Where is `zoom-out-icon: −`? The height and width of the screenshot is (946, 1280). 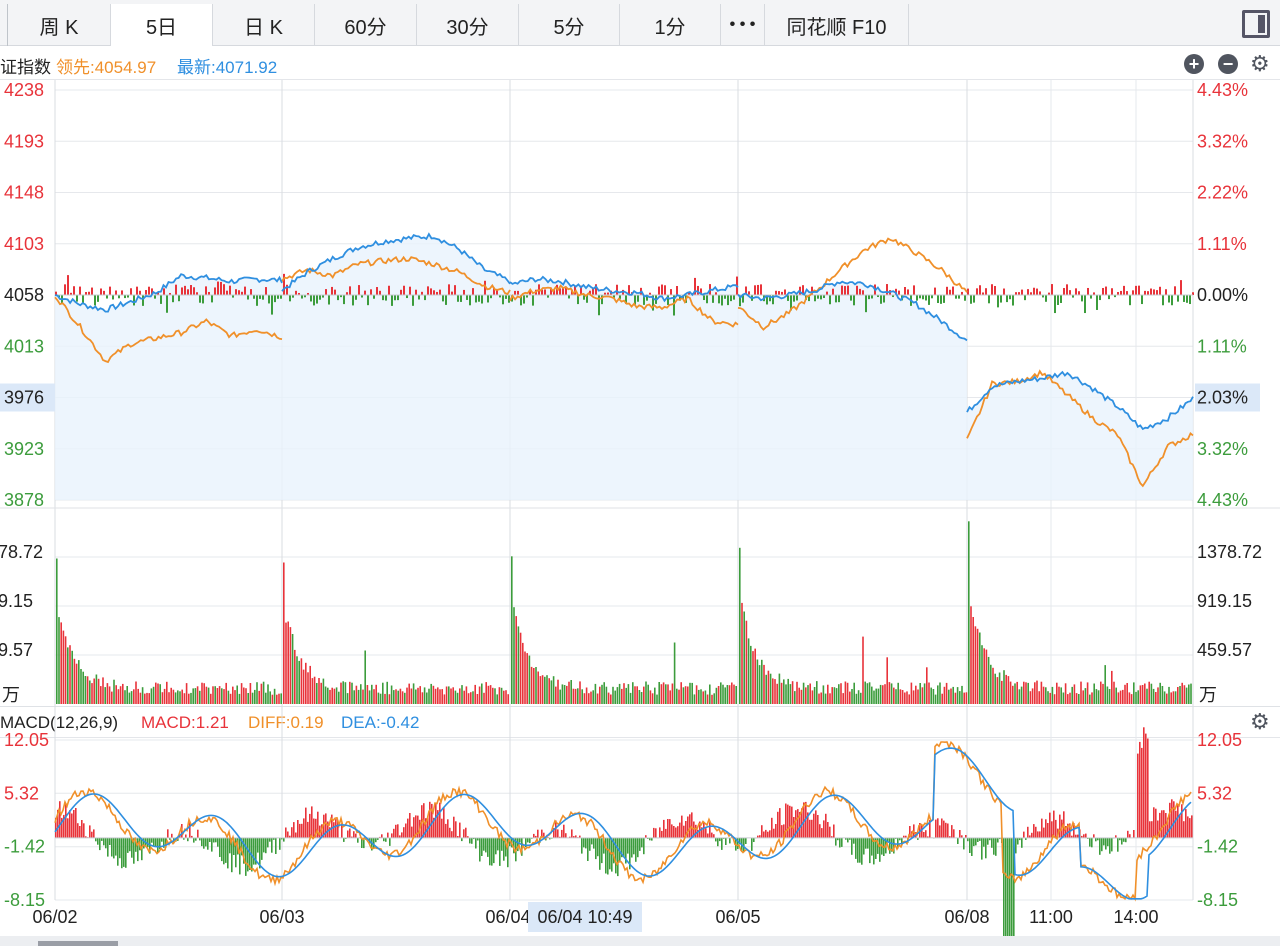 zoom-out-icon: − is located at coordinates (1228, 64).